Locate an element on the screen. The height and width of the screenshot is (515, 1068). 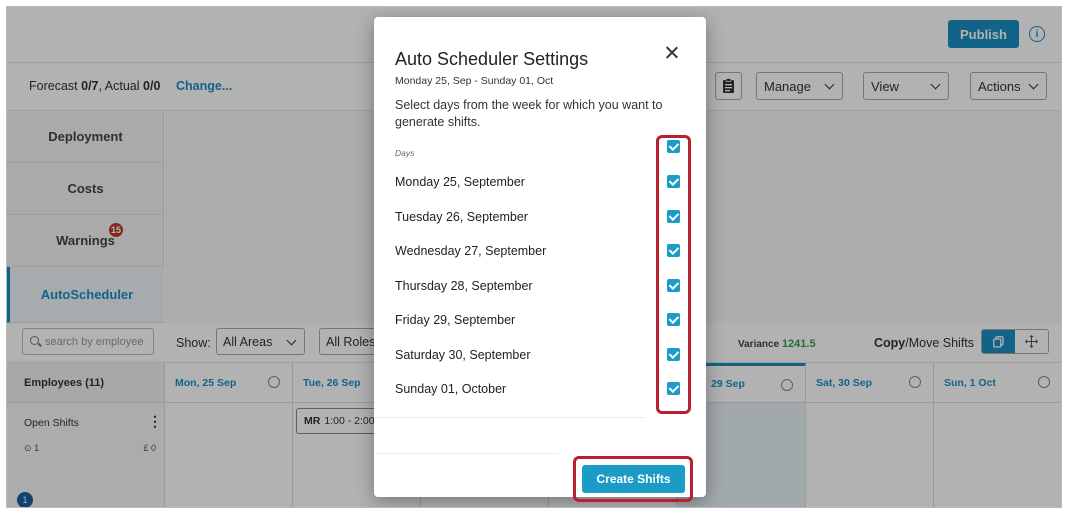
day-label-friday: Friday 29, September is located at coordinates (455, 320).